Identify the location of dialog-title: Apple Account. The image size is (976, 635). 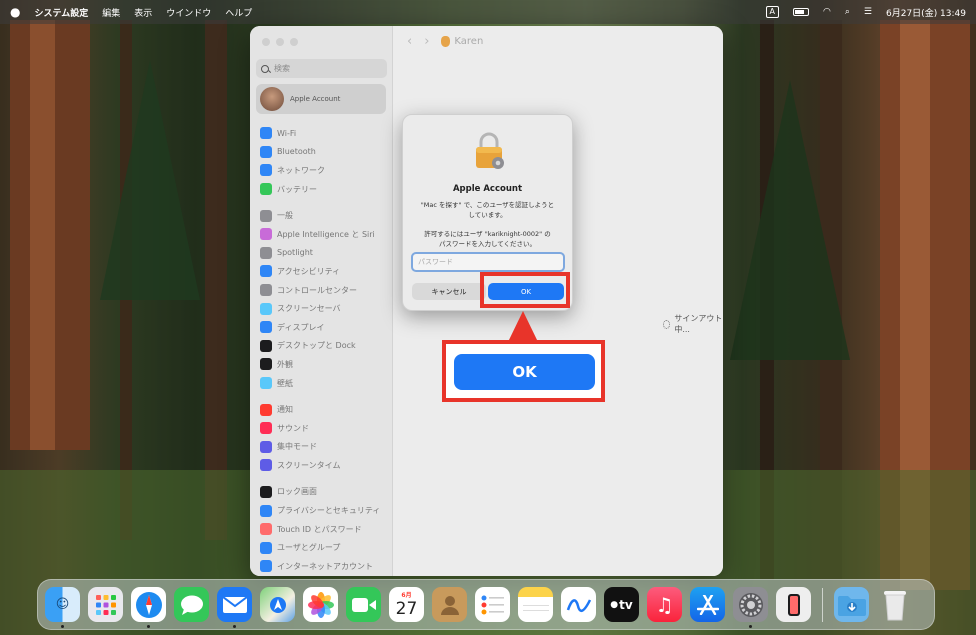
(487, 189).